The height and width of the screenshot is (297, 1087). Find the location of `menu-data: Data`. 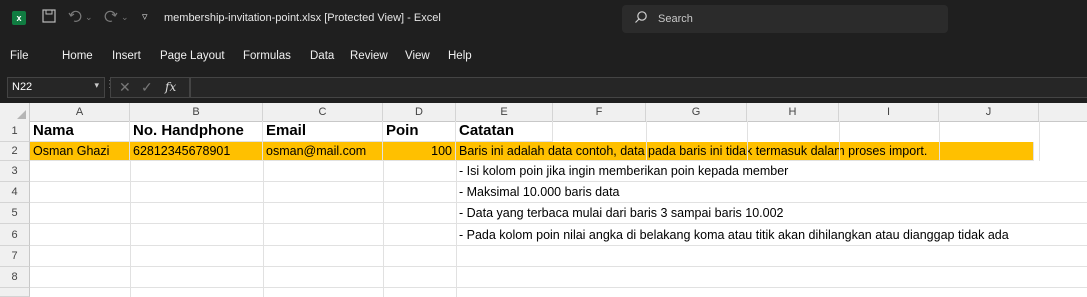

menu-data: Data is located at coordinates (322, 56).